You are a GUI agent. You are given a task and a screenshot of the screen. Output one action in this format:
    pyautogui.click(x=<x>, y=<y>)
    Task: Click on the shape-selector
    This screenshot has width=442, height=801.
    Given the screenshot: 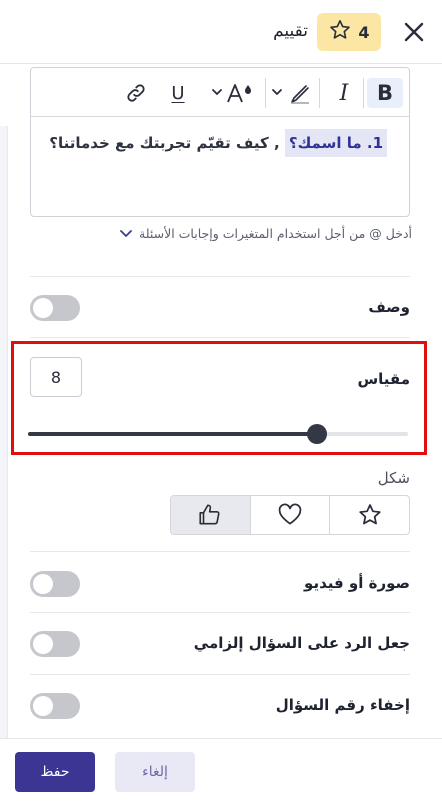 What is the action you would take?
    pyautogui.click(x=290, y=515)
    